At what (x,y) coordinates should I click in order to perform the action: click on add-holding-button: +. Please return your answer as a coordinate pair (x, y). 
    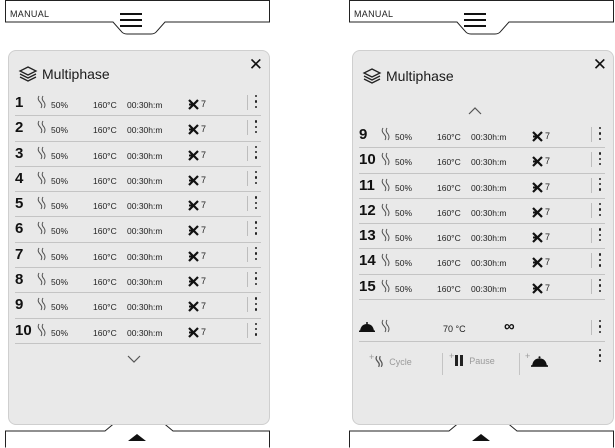
    Looking at the image, I should click on (539, 359).